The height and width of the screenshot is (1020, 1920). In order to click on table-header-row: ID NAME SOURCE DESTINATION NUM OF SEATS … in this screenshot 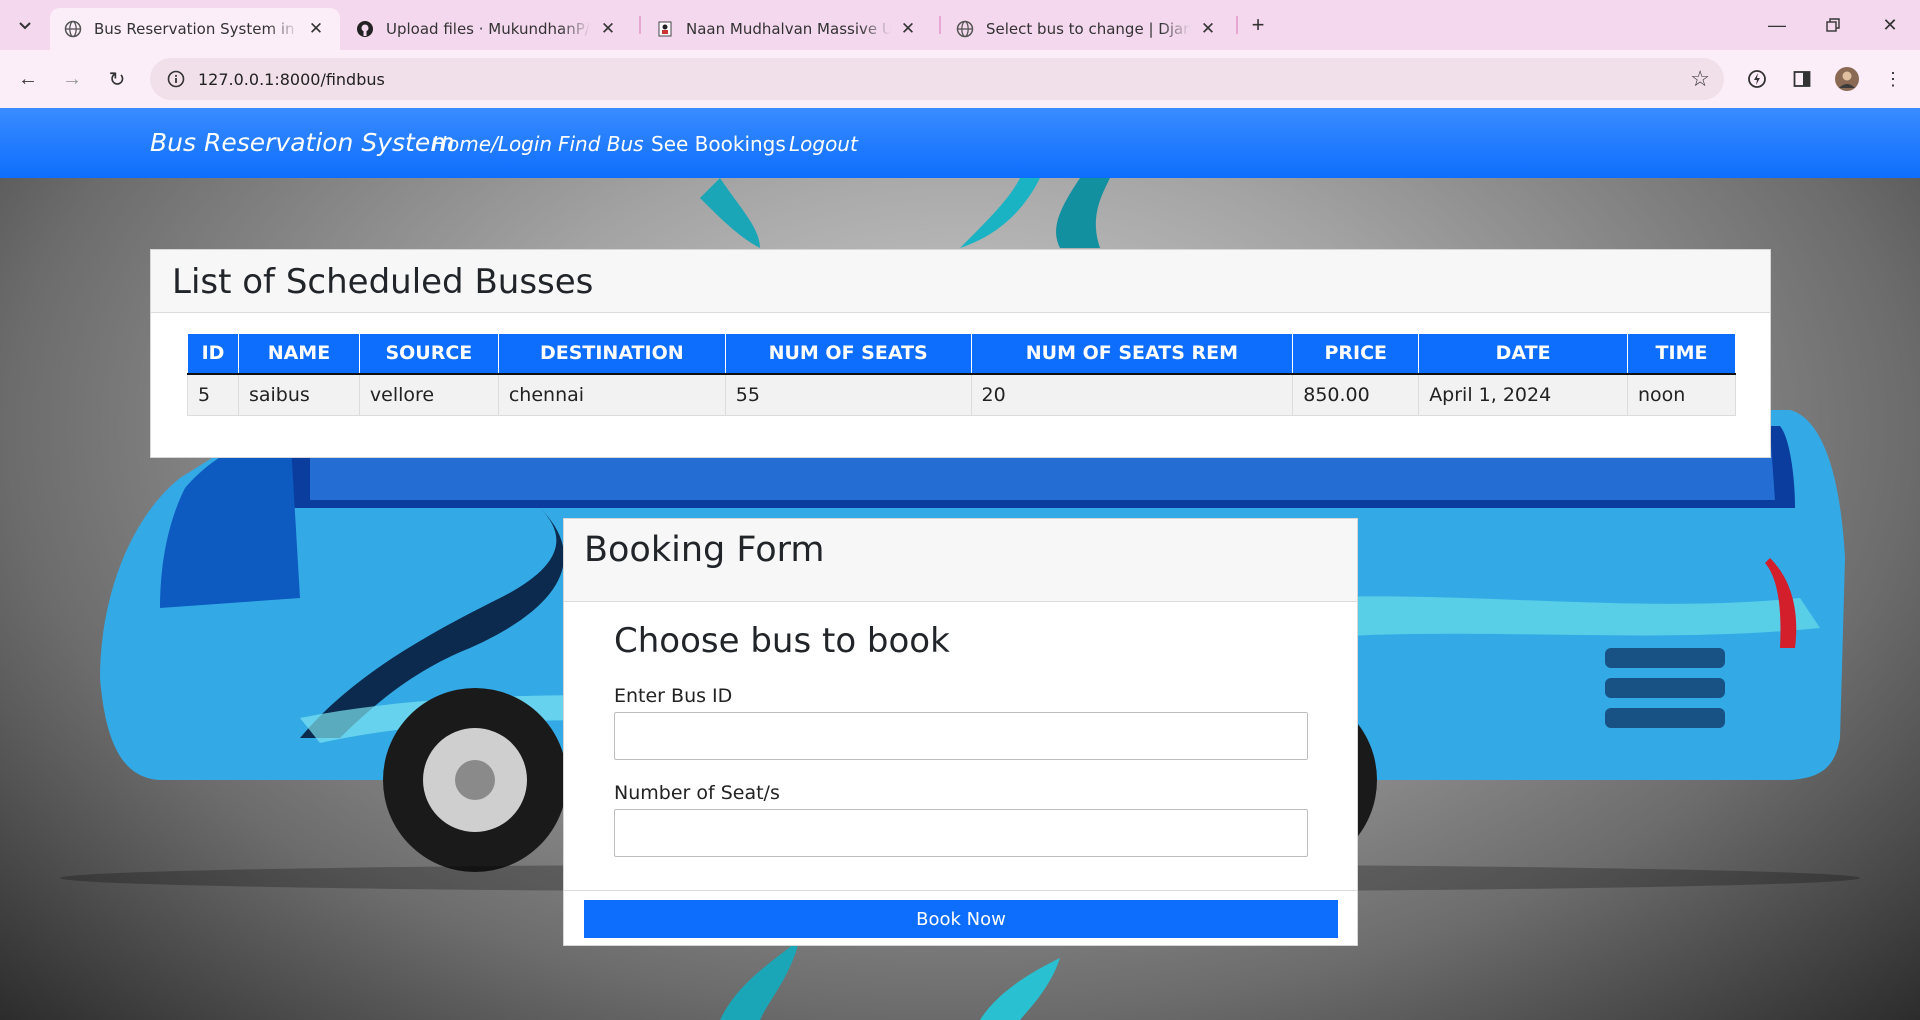, I will do `click(961, 354)`.